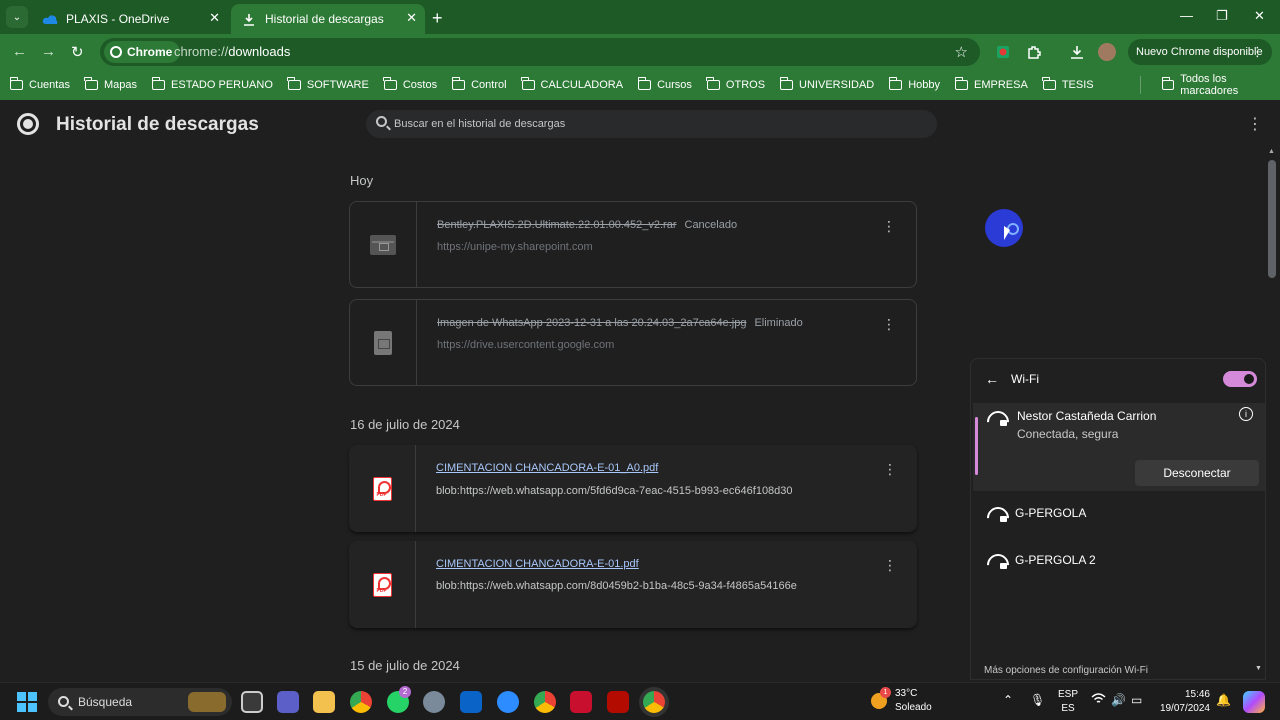 The image size is (1280, 720). I want to click on copilot-icon, so click(1254, 702).